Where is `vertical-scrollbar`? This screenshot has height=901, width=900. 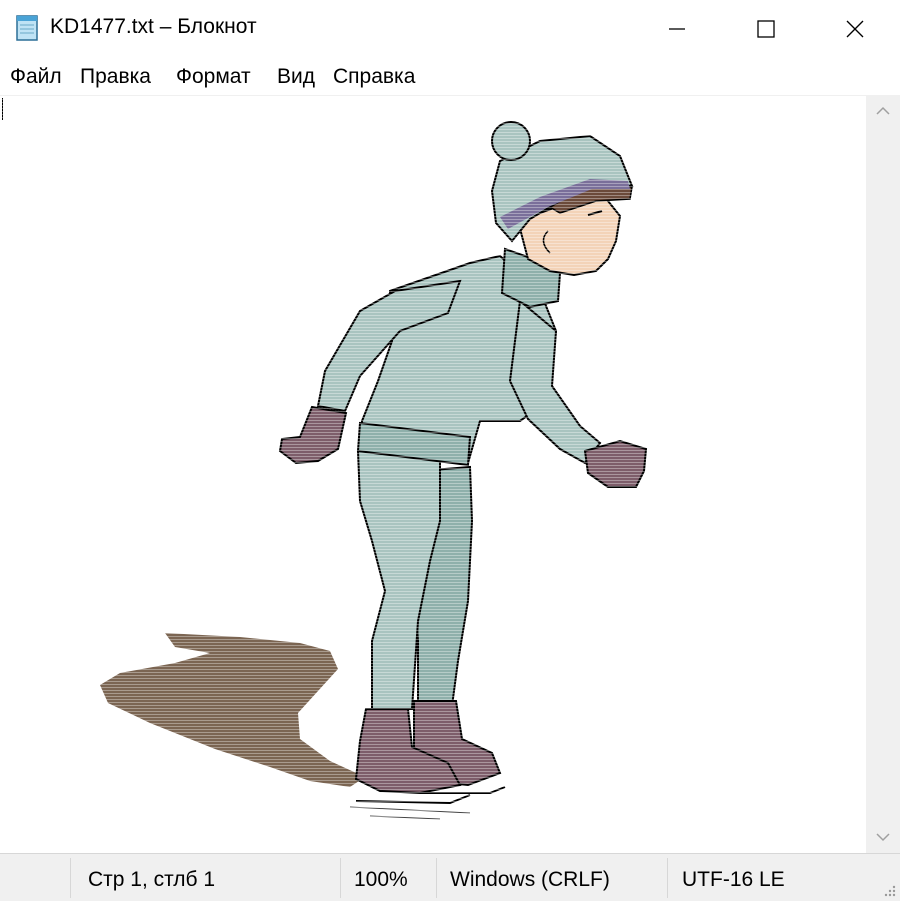 vertical-scrollbar is located at coordinates (883, 474).